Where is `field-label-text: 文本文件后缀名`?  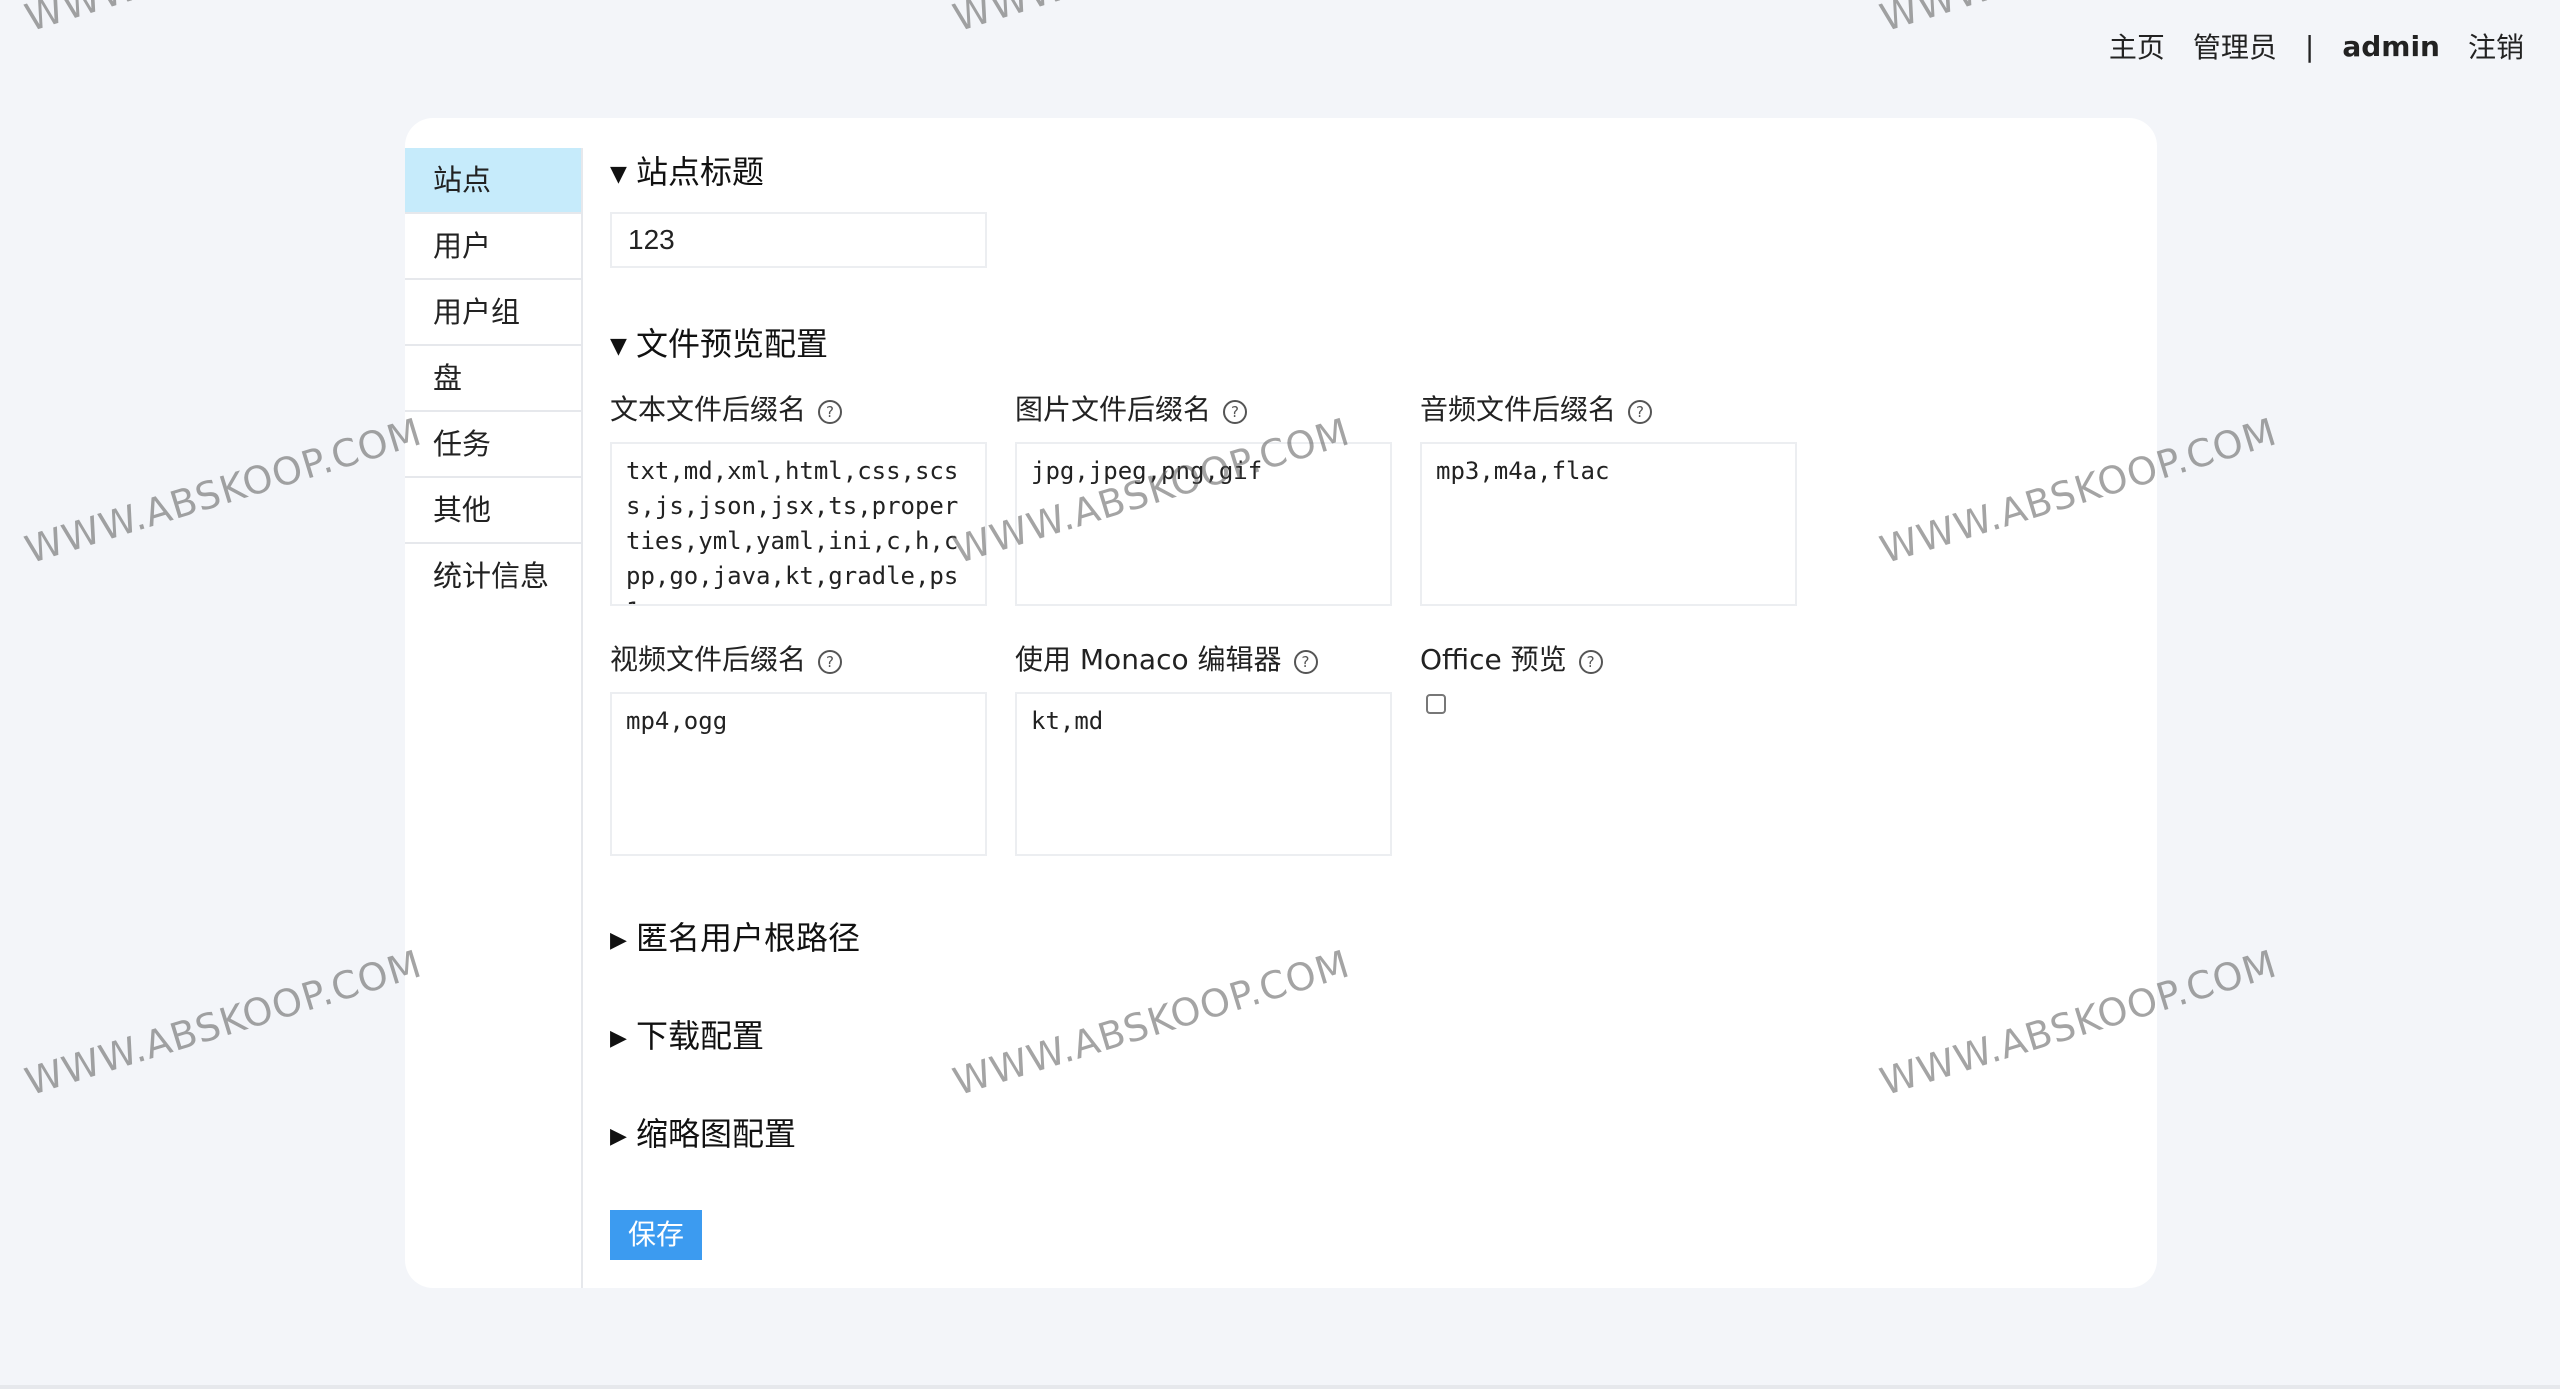
field-label-text: 文本文件后缀名 is located at coordinates (708, 409).